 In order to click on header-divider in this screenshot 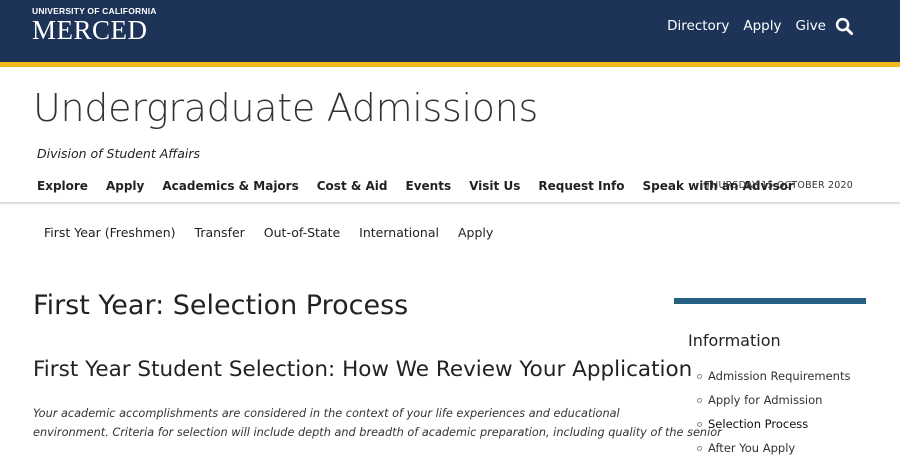, I will do `click(450, 203)`.